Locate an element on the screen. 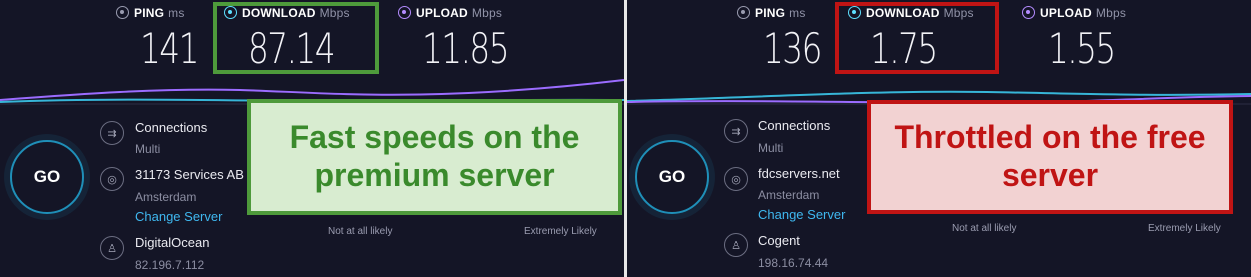 The height and width of the screenshot is (277, 1251). provider-name: Cogent is located at coordinates (779, 240).